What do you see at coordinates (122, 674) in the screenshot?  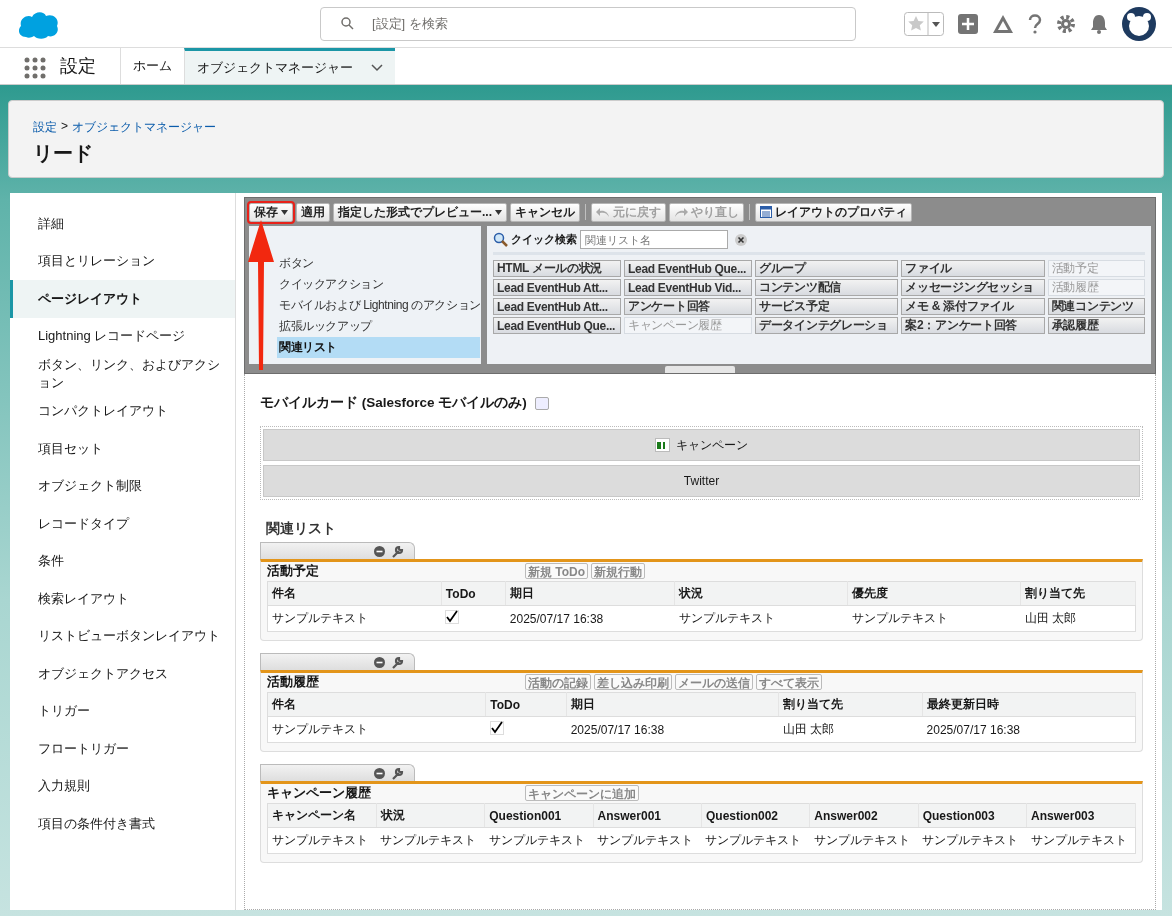 I see `sidebar-item: オブジェクトアクセス` at bounding box center [122, 674].